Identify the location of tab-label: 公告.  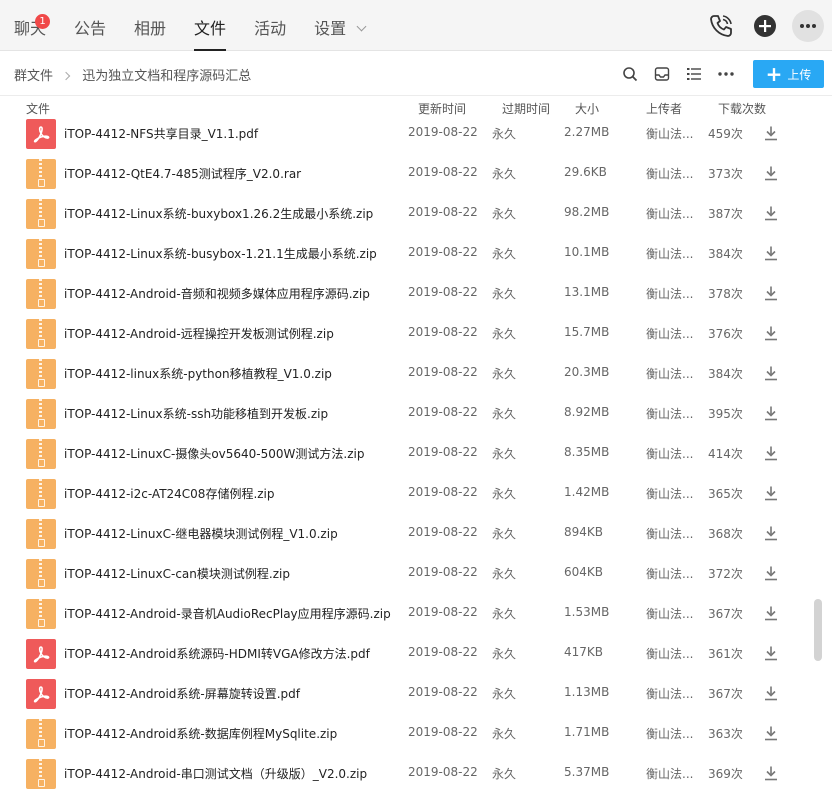
(90, 28).